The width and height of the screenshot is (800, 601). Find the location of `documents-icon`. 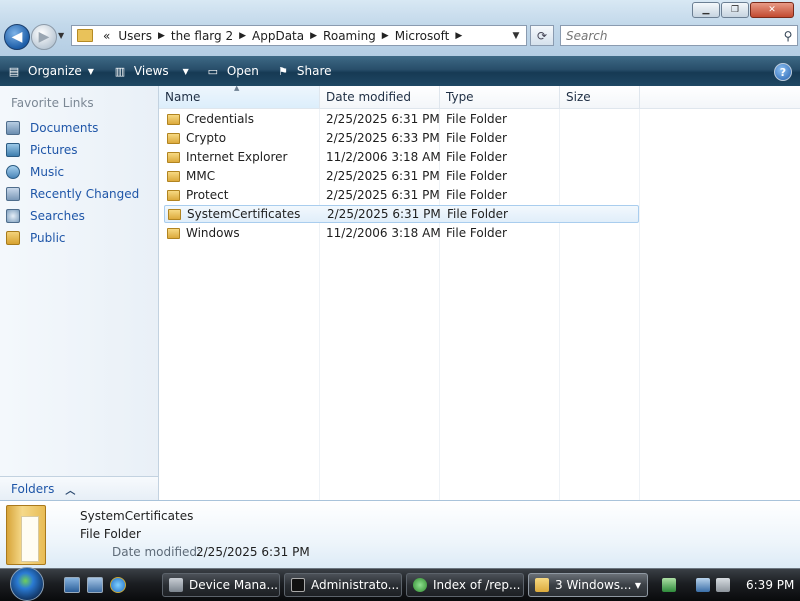

documents-icon is located at coordinates (13, 128).